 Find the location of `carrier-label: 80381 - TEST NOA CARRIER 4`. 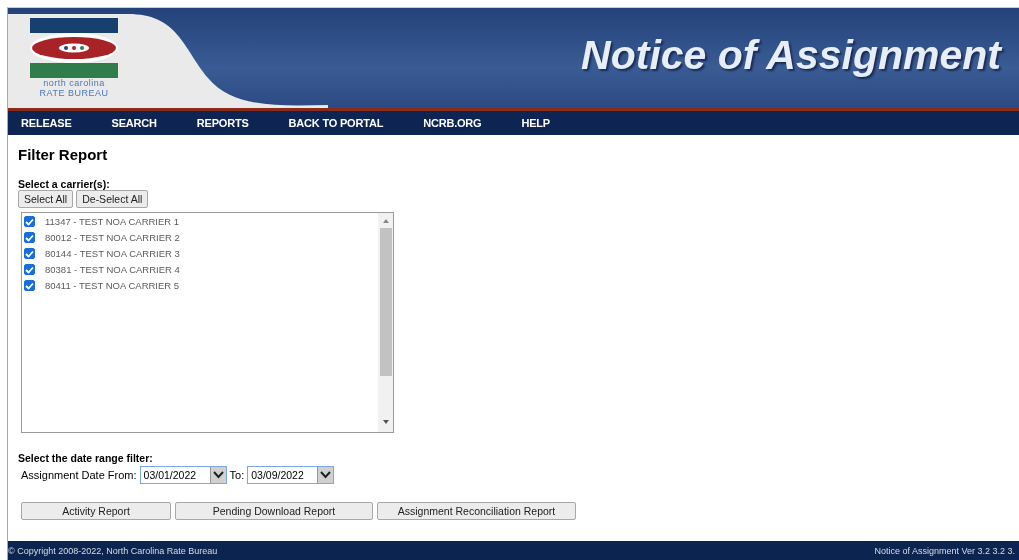

carrier-label: 80381 - TEST NOA CARRIER 4 is located at coordinates (112, 269).